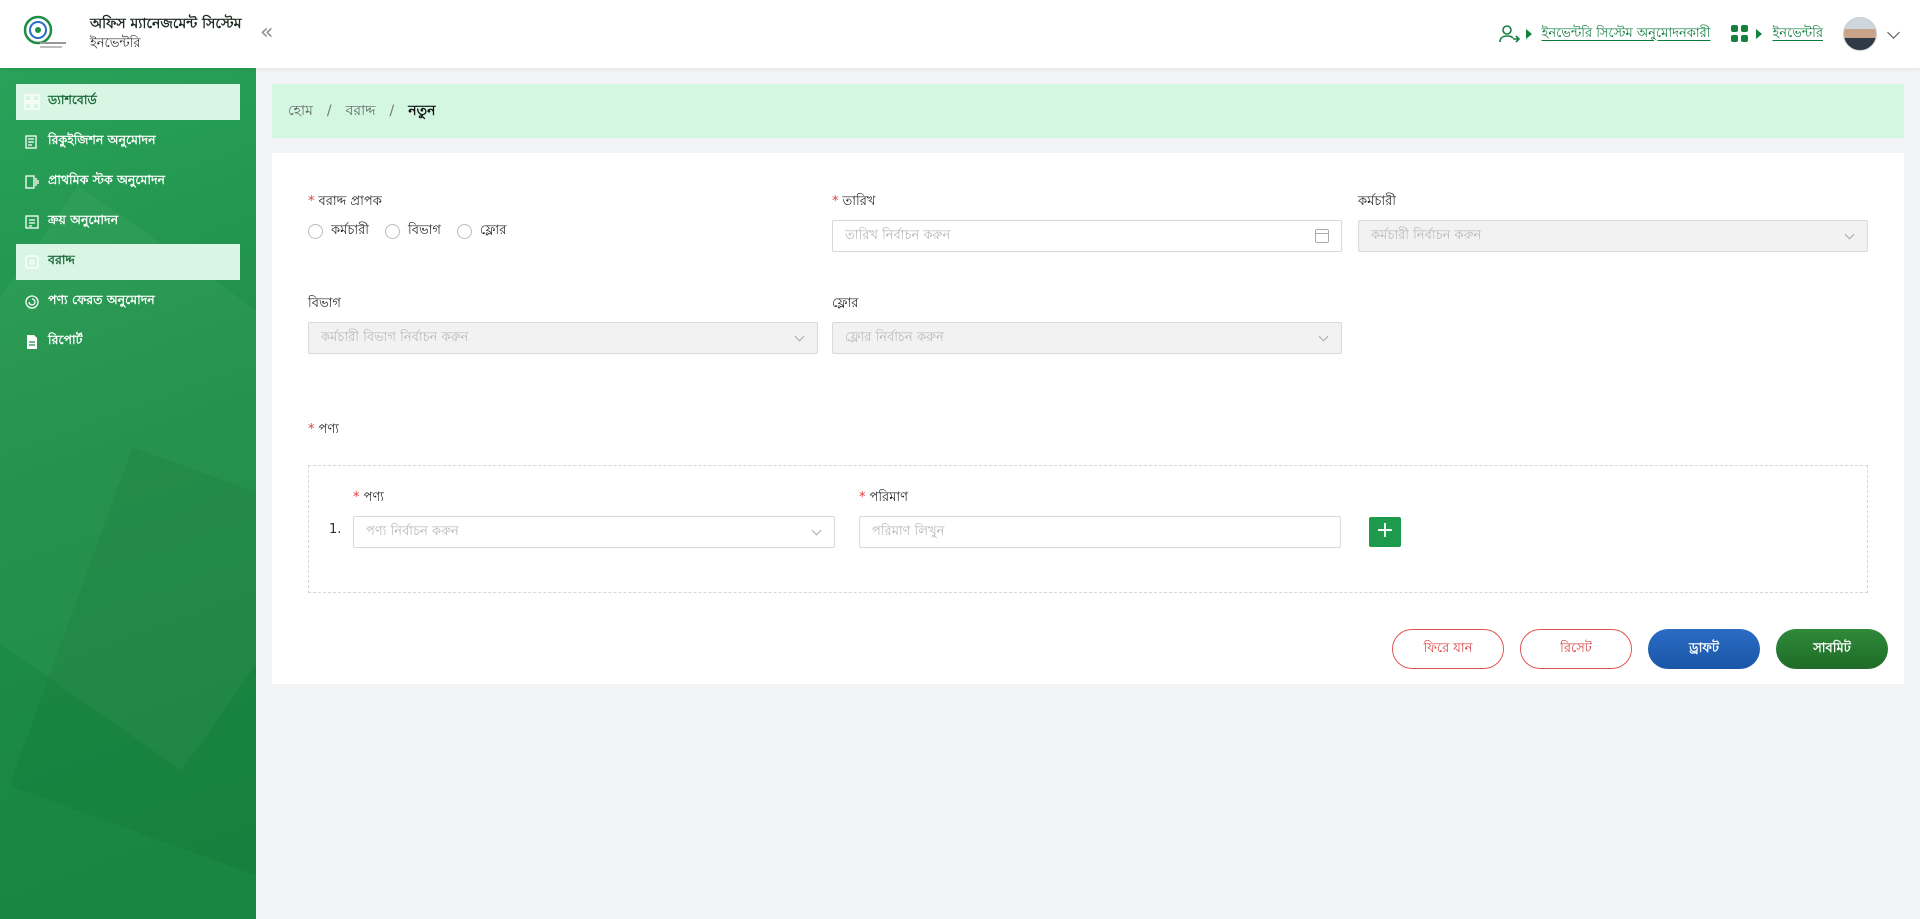 The height and width of the screenshot is (919, 1920). Describe the element at coordinates (1860, 34) in the screenshot. I see `user-avatar` at that location.